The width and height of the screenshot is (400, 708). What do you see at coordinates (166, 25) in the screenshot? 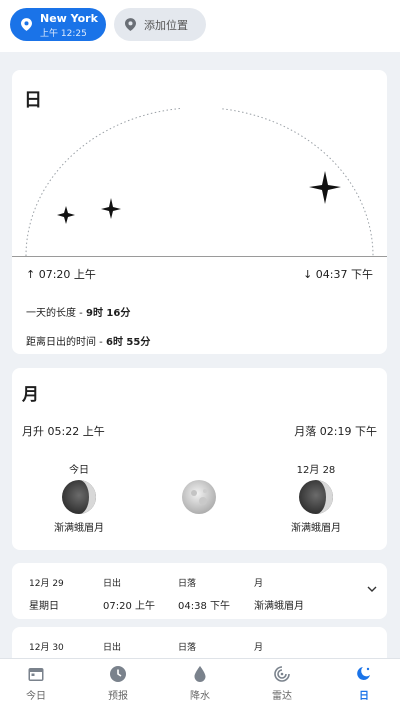
I see `add-location-label: 添加位置` at bounding box center [166, 25].